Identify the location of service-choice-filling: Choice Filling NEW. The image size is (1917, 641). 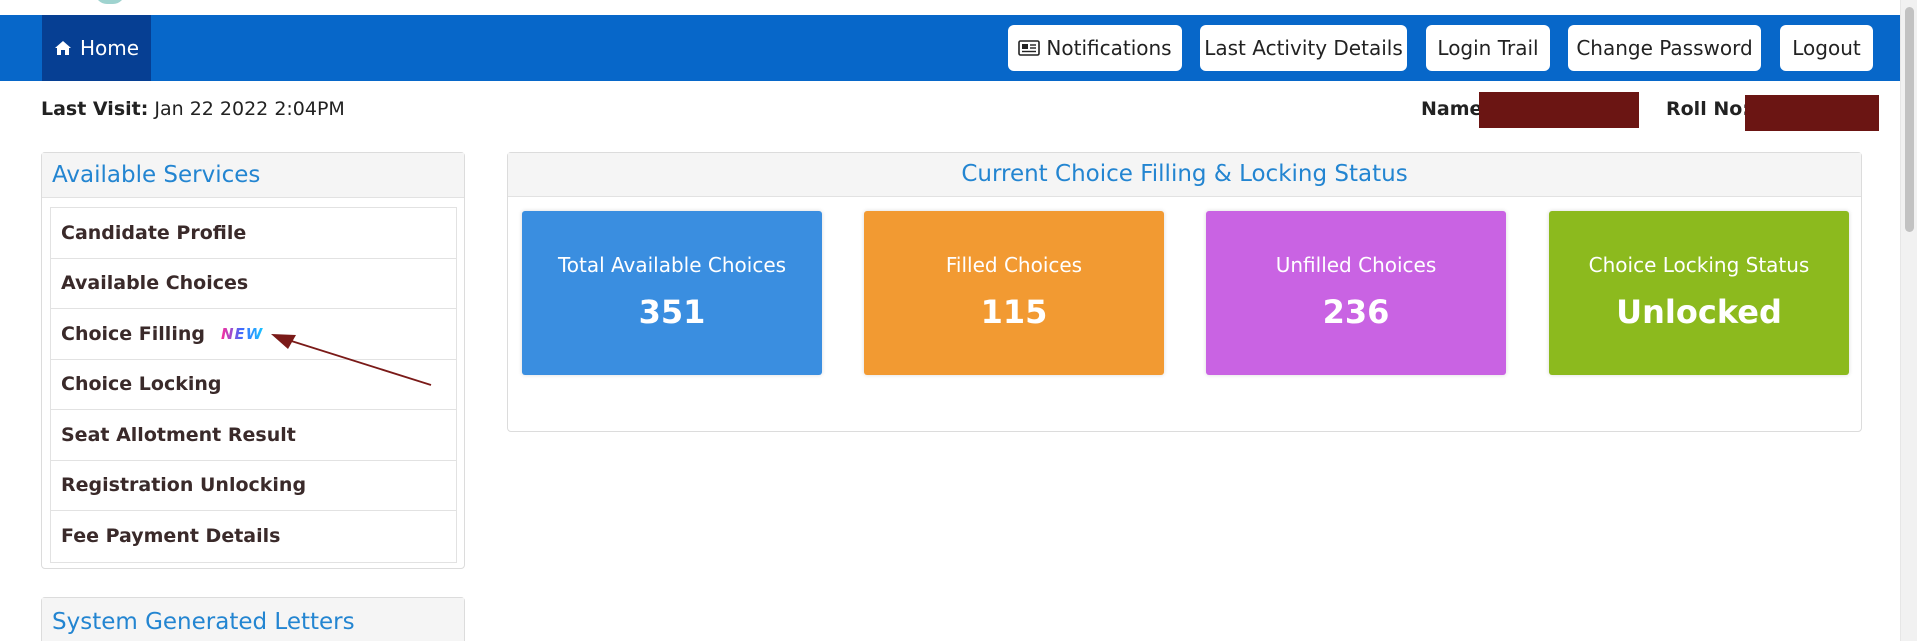
(253, 334).